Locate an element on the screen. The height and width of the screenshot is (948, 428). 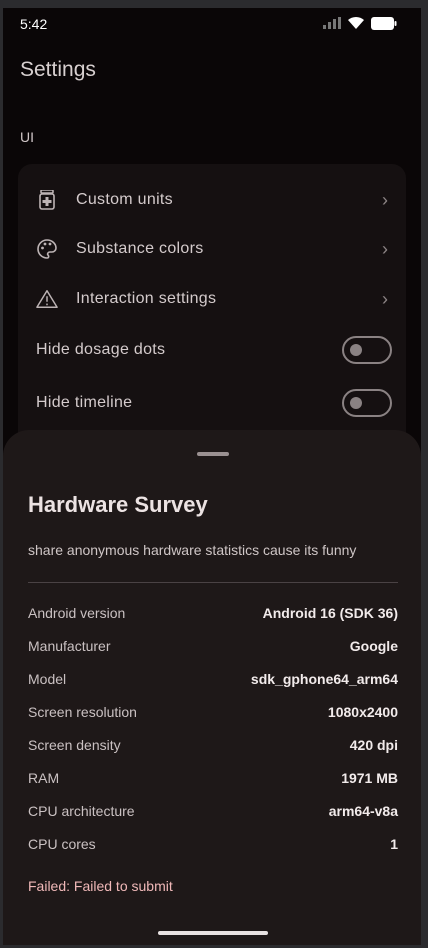
info-value: Android 16 (SDK 36) is located at coordinates (330, 613).